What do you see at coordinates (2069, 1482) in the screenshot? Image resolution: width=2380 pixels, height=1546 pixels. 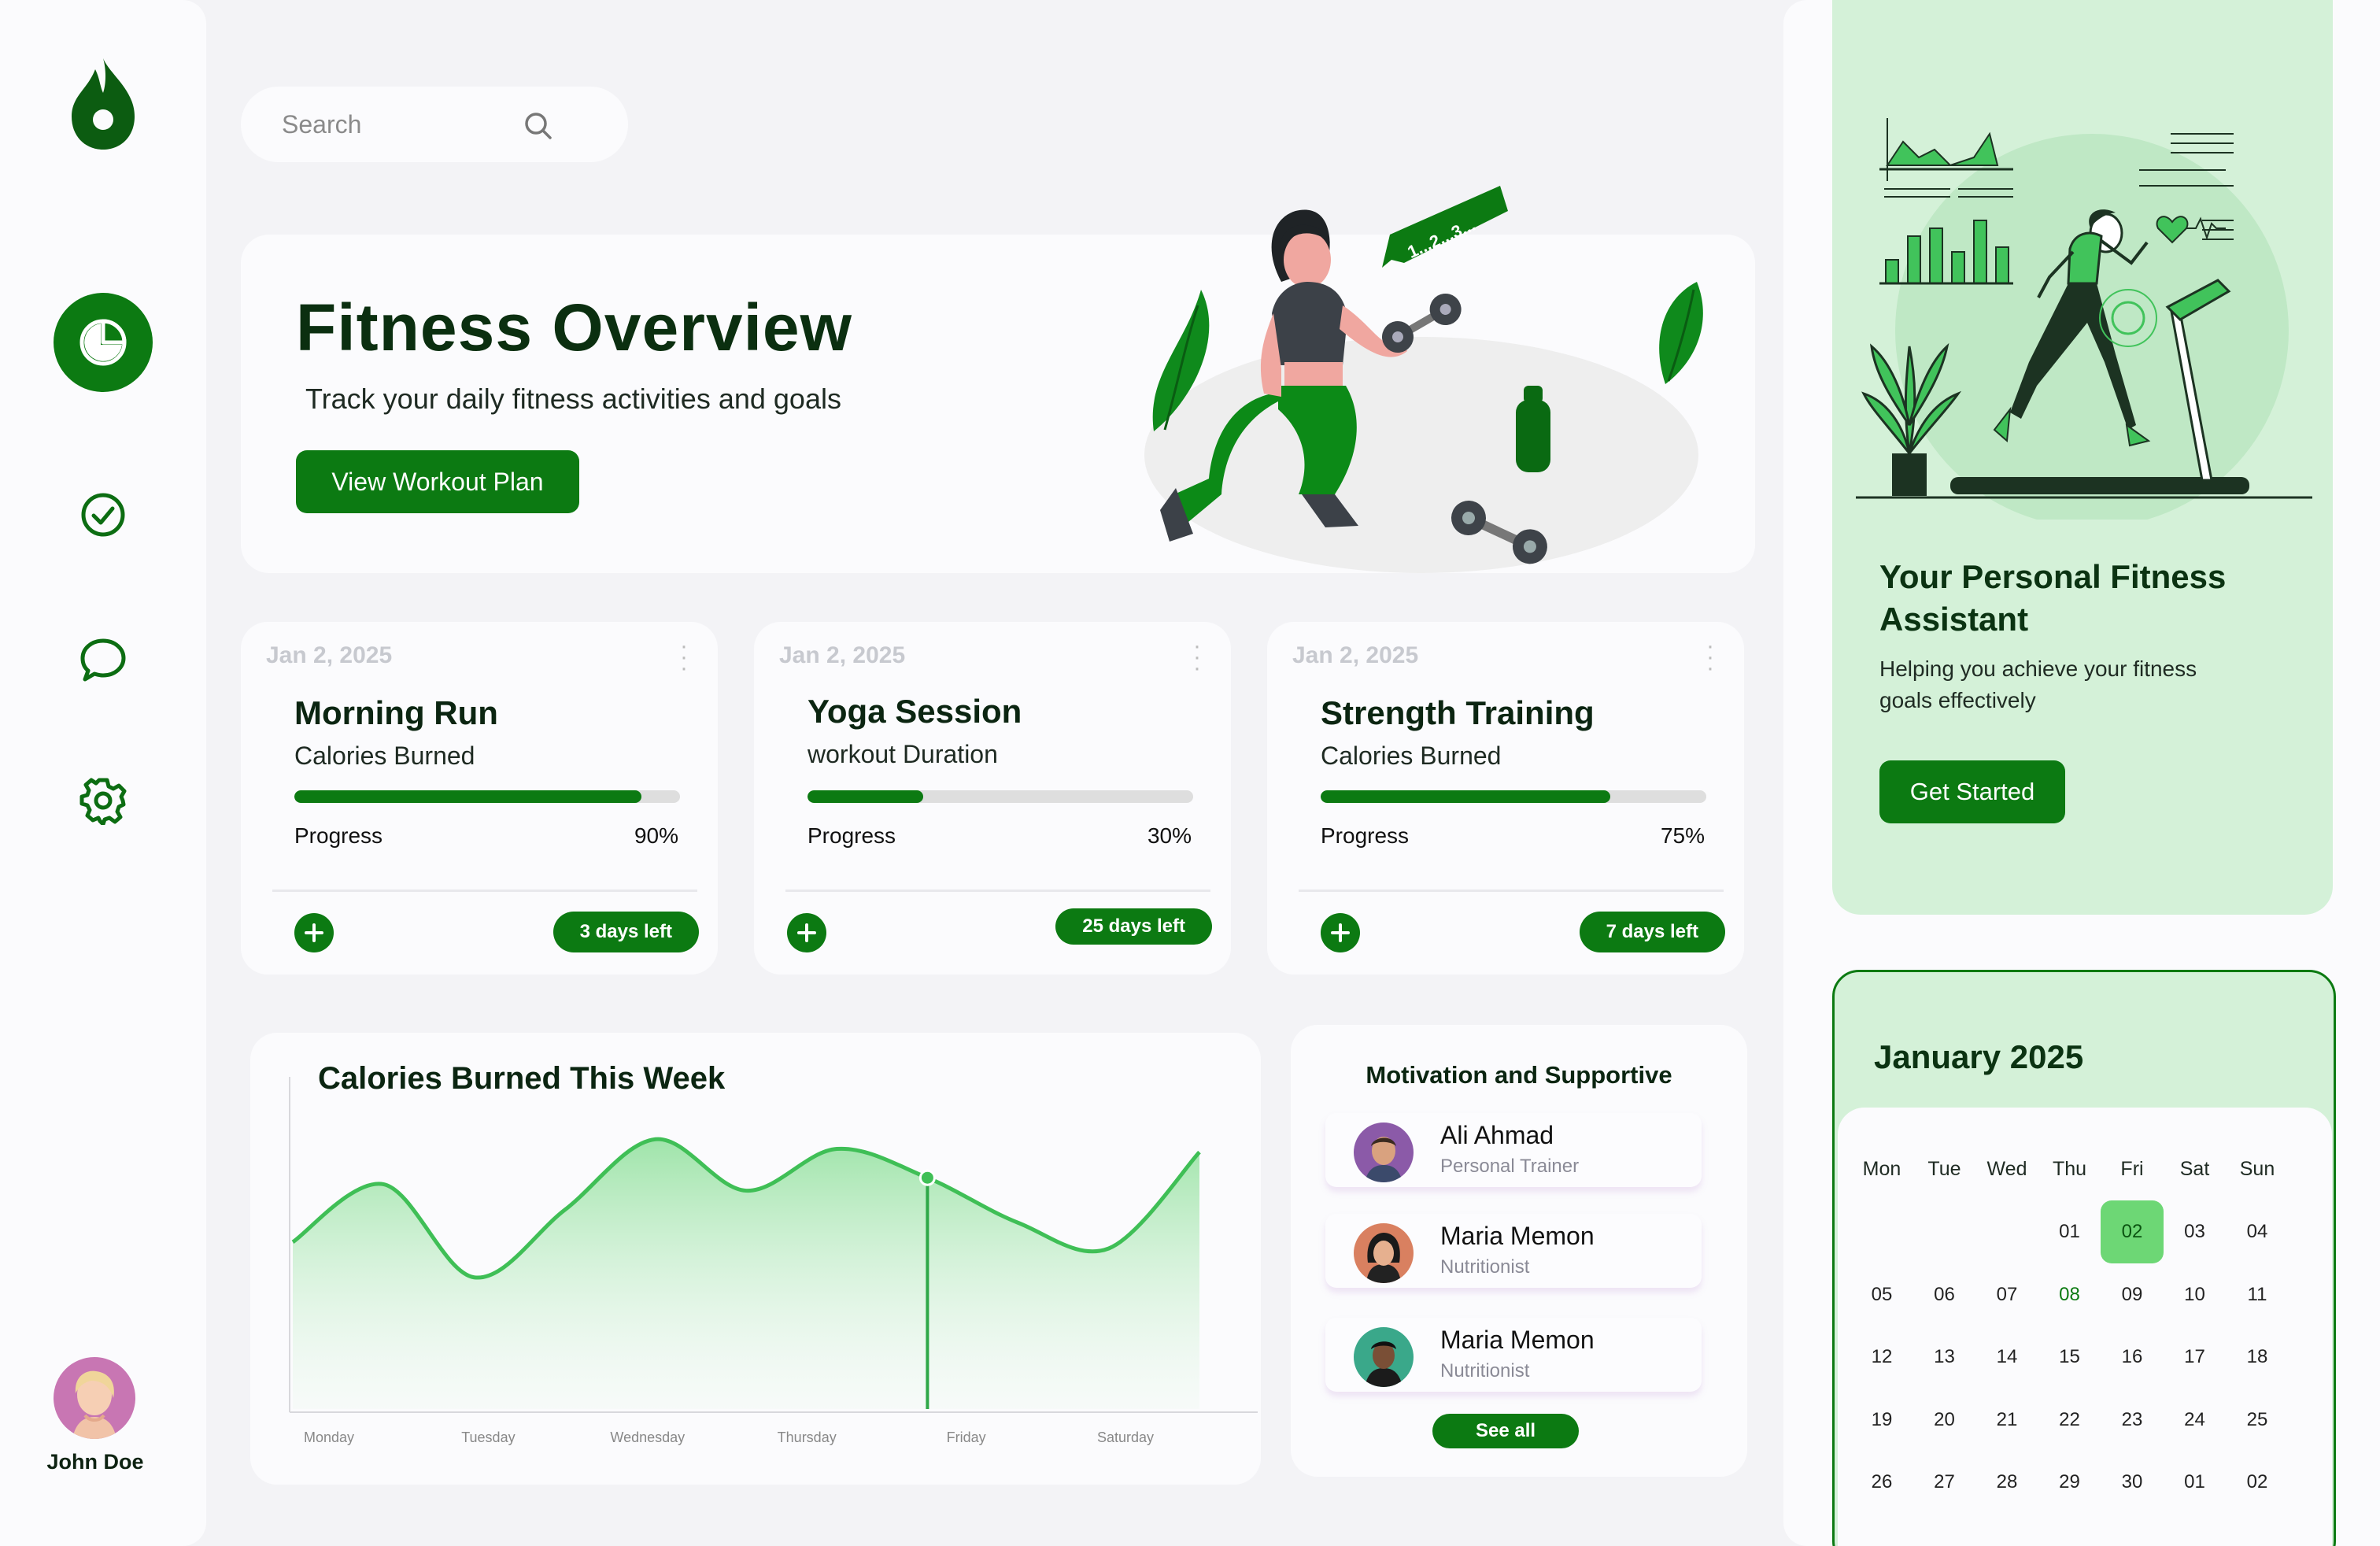 I see `calendar-day: 29` at bounding box center [2069, 1482].